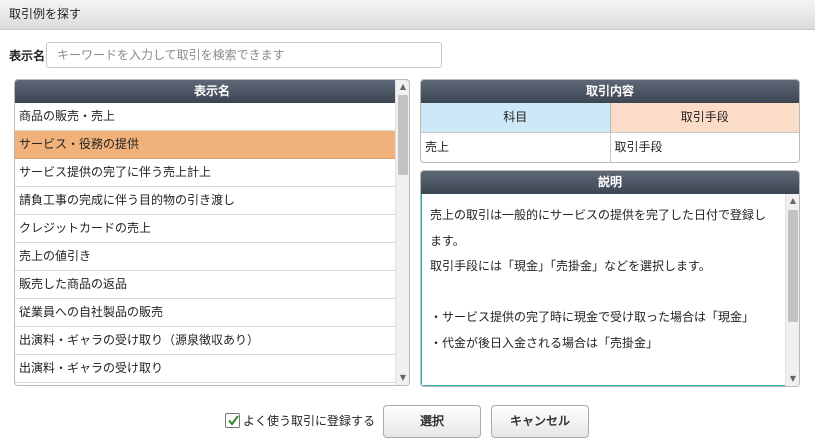 This screenshot has width=815, height=441. I want to click on cancel-button: キャンセル, so click(540, 421).